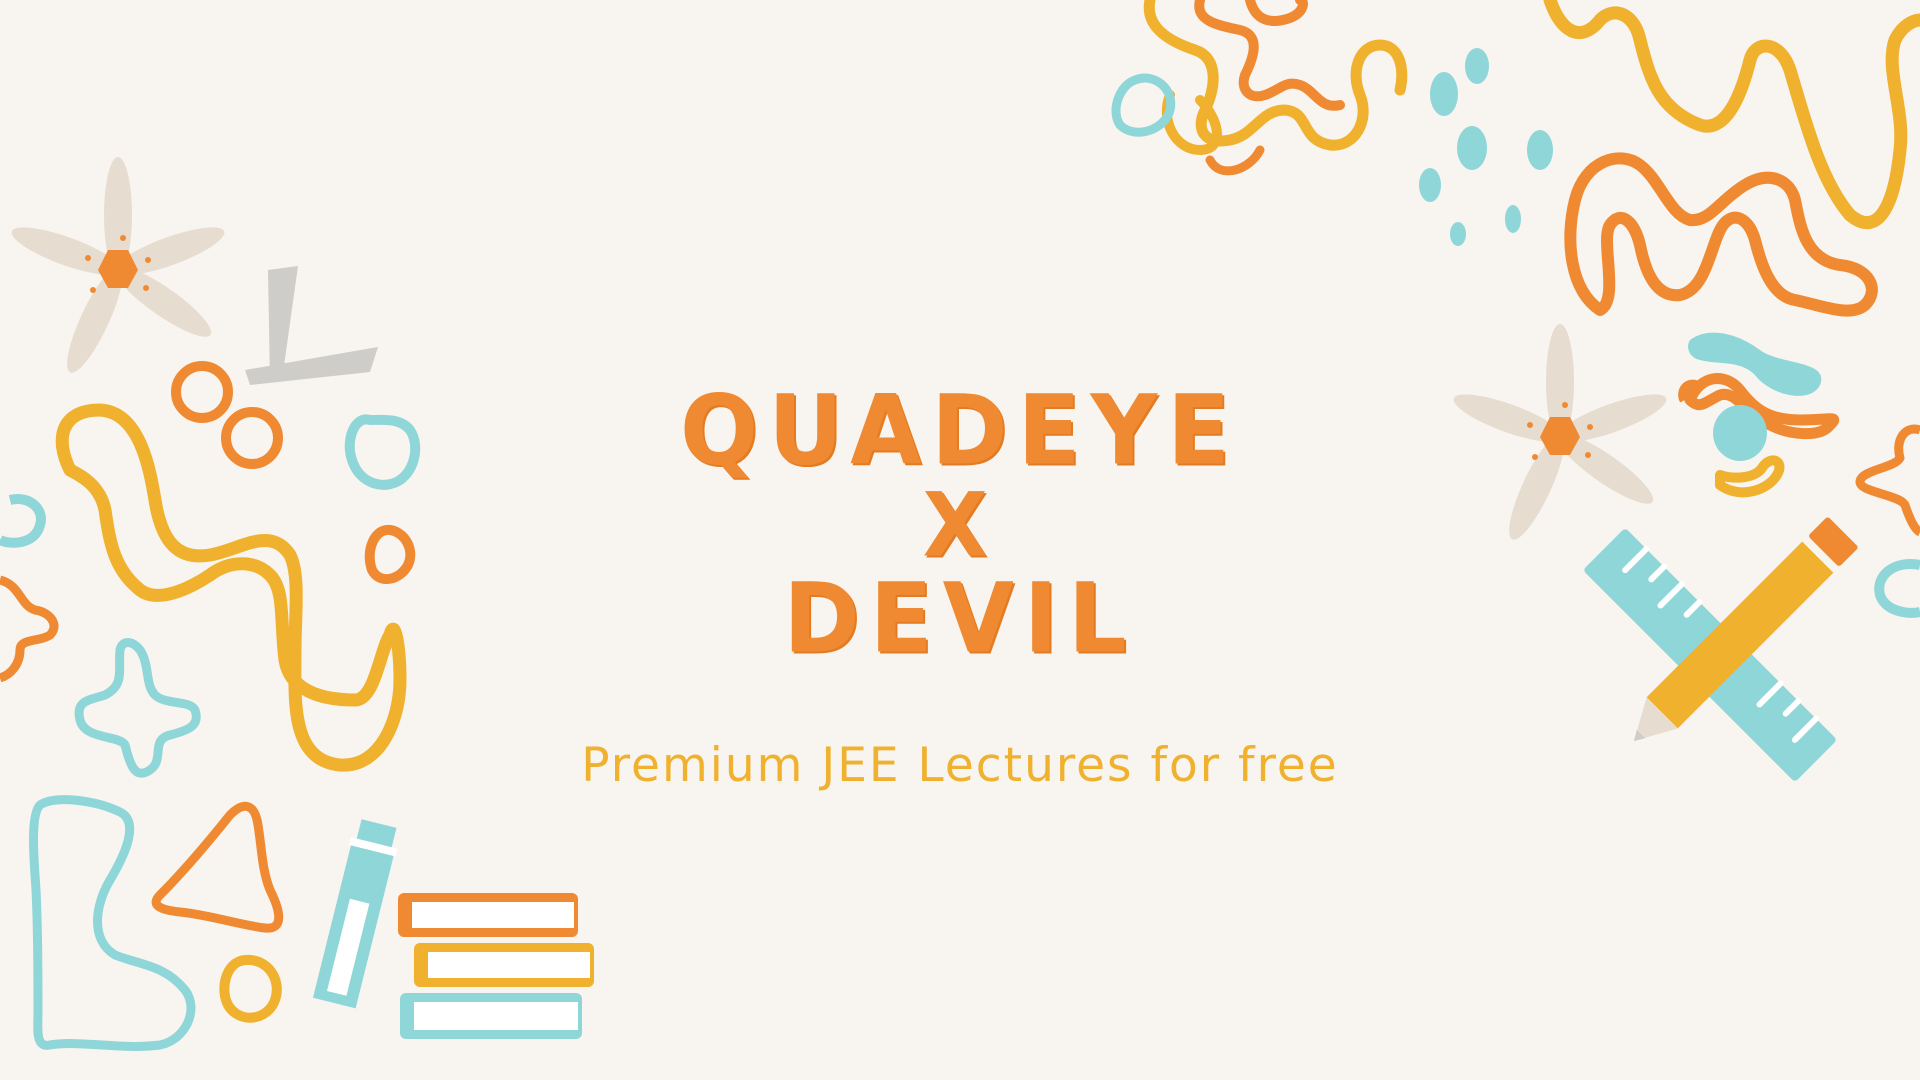 The image size is (1920, 1080). I want to click on title-line-x: X, so click(960, 525).